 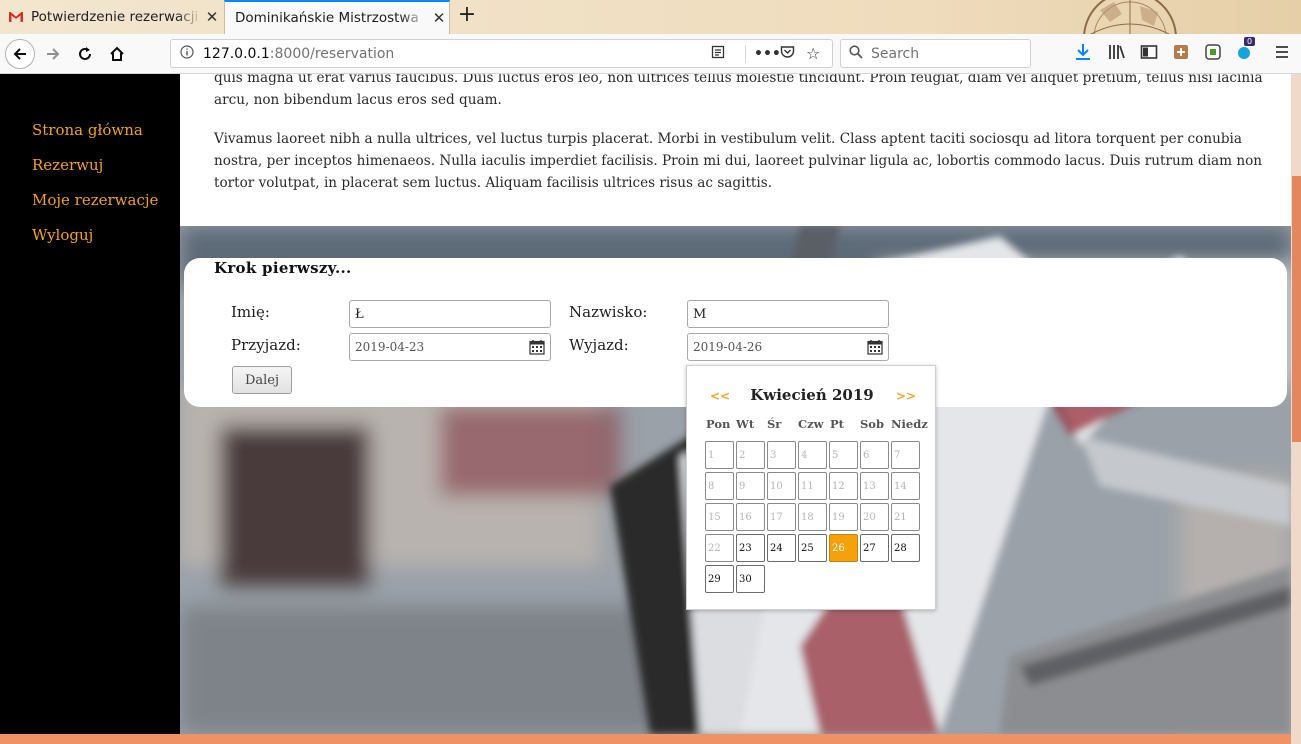 I want to click on day-cell: 7, so click(x=905, y=455).